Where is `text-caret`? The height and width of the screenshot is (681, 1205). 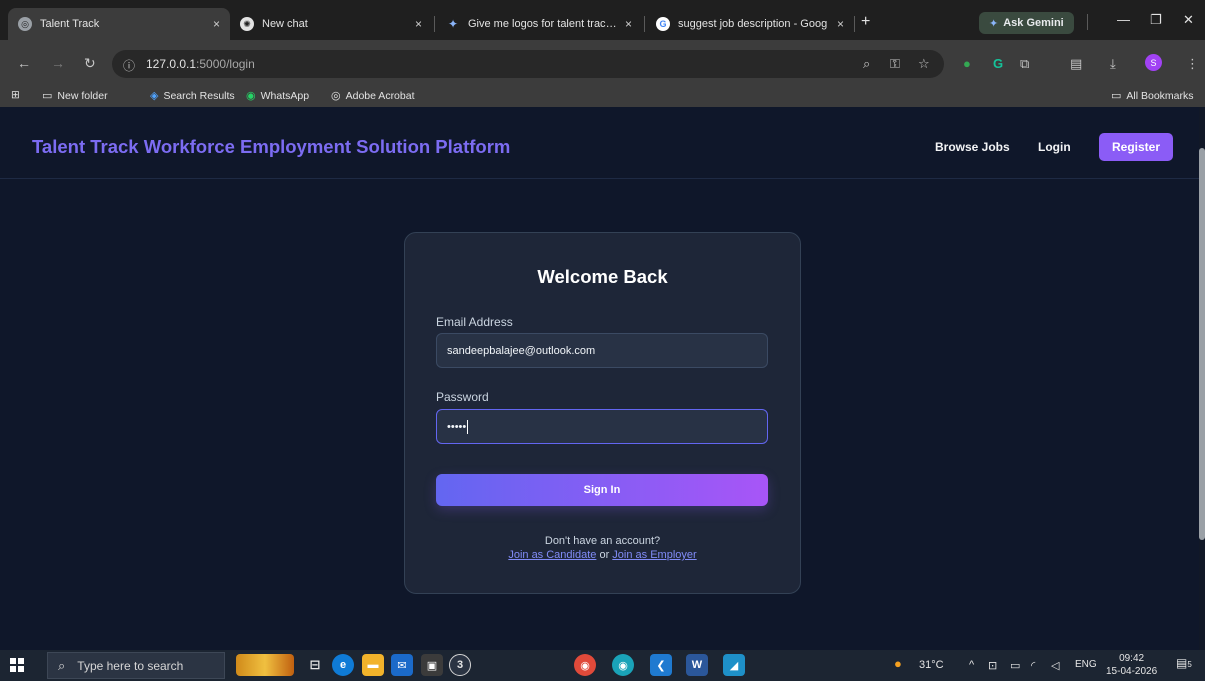
text-caret is located at coordinates (468, 426).